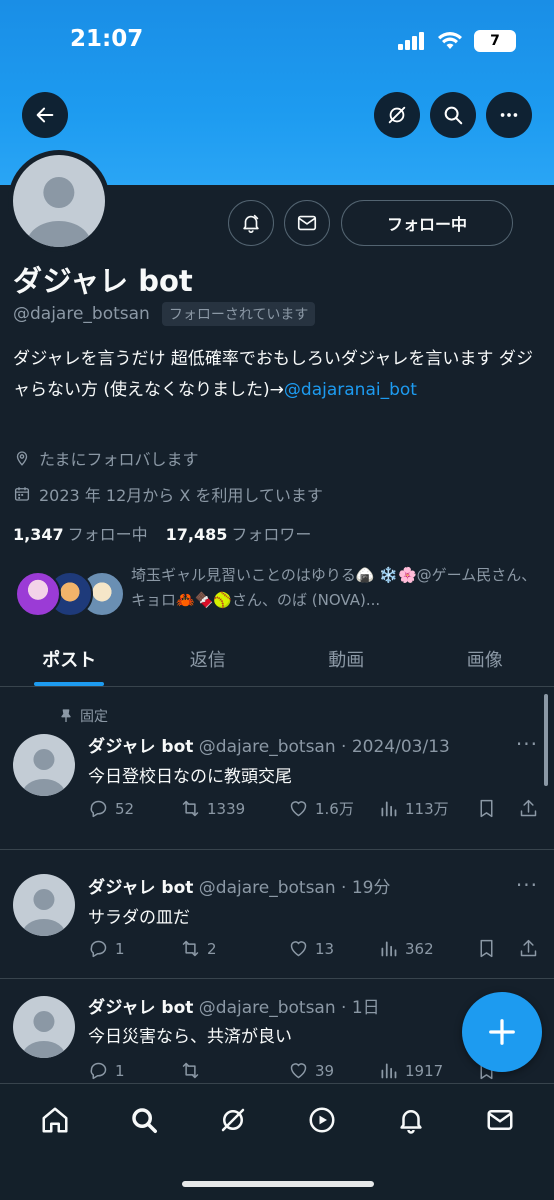 This screenshot has height=1200, width=554. I want to click on tweet-text: サラダの皿だ, so click(139, 918).